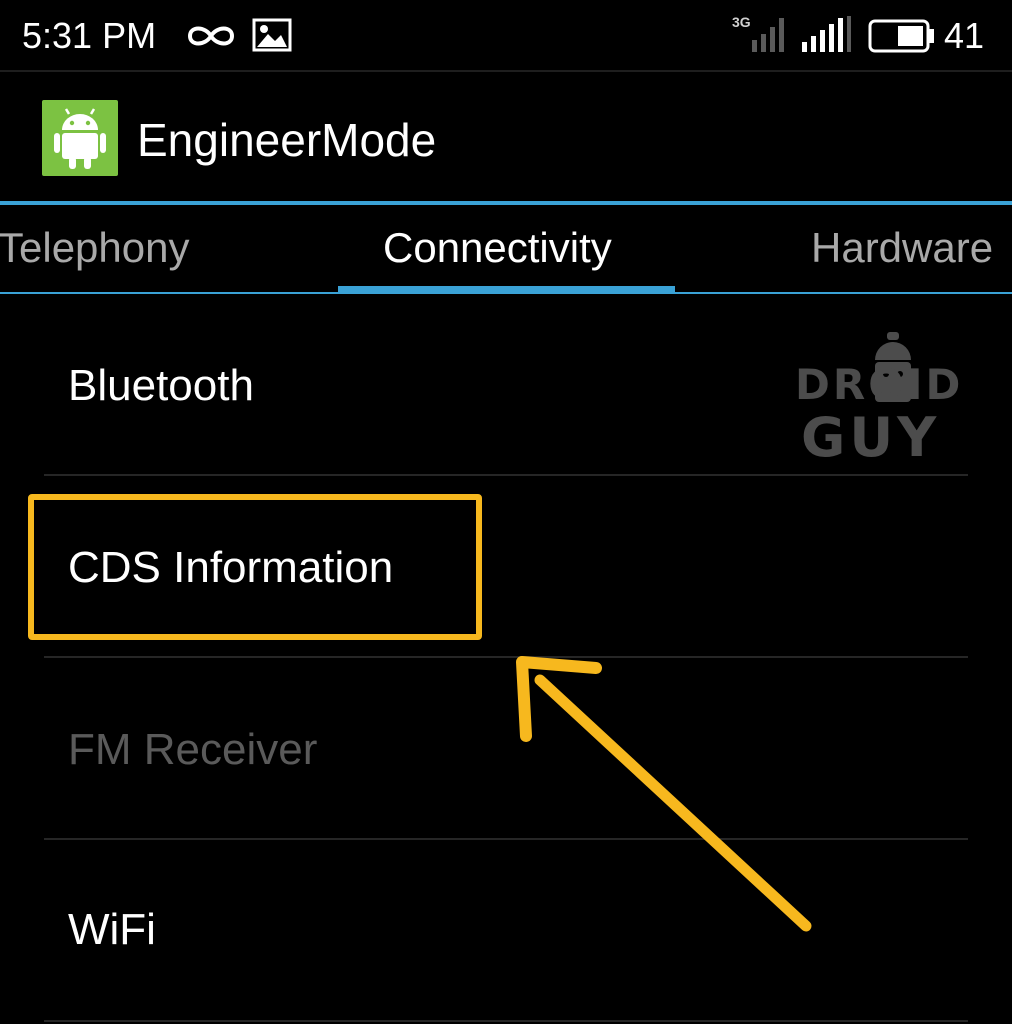  Describe the element at coordinates (193, 749) in the screenshot. I see `list-item-label: FM Receiver` at that location.